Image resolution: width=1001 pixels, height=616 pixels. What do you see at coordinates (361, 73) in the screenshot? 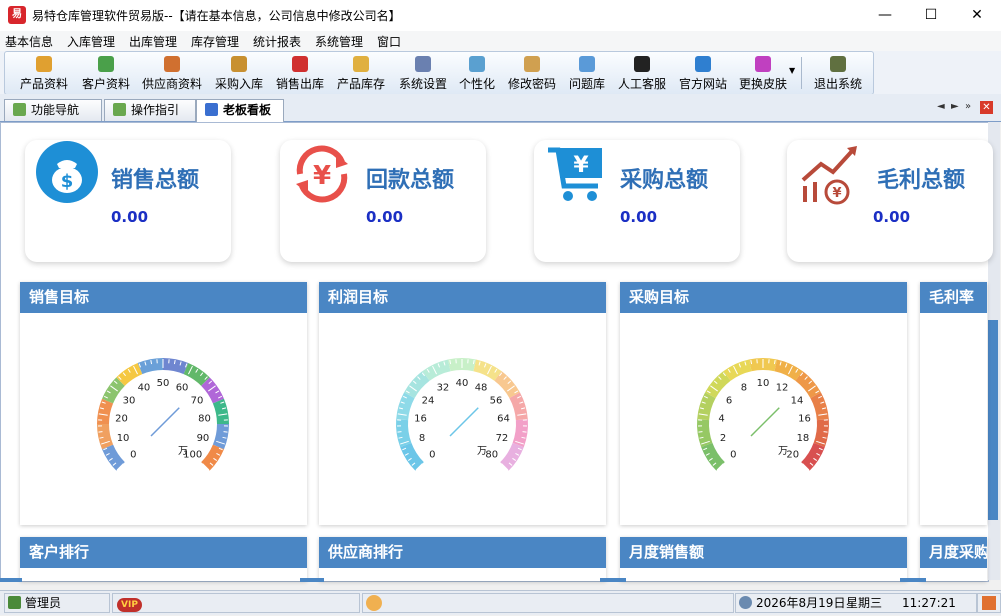
I see `toolbar-inventory-button: 产品库存` at bounding box center [361, 73].